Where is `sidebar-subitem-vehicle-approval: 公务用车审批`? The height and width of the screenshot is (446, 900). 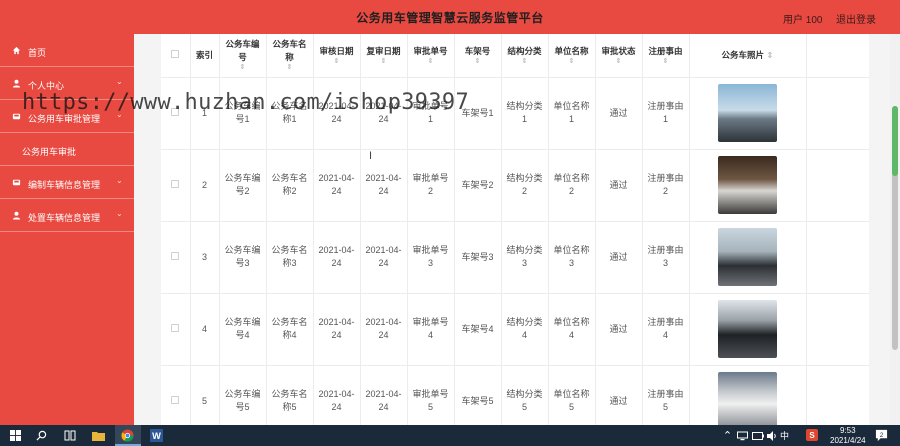 sidebar-subitem-vehicle-approval: 公务用车审批 is located at coordinates (67, 149).